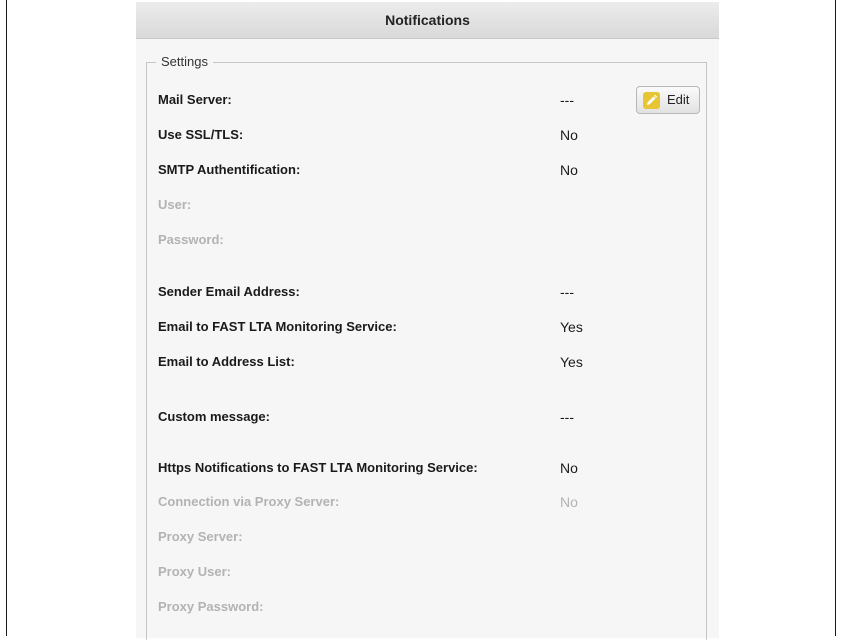  Describe the element at coordinates (277, 326) in the screenshot. I see `email-monitoring-label: Email to FAST LTA Monitoring Service:` at that location.